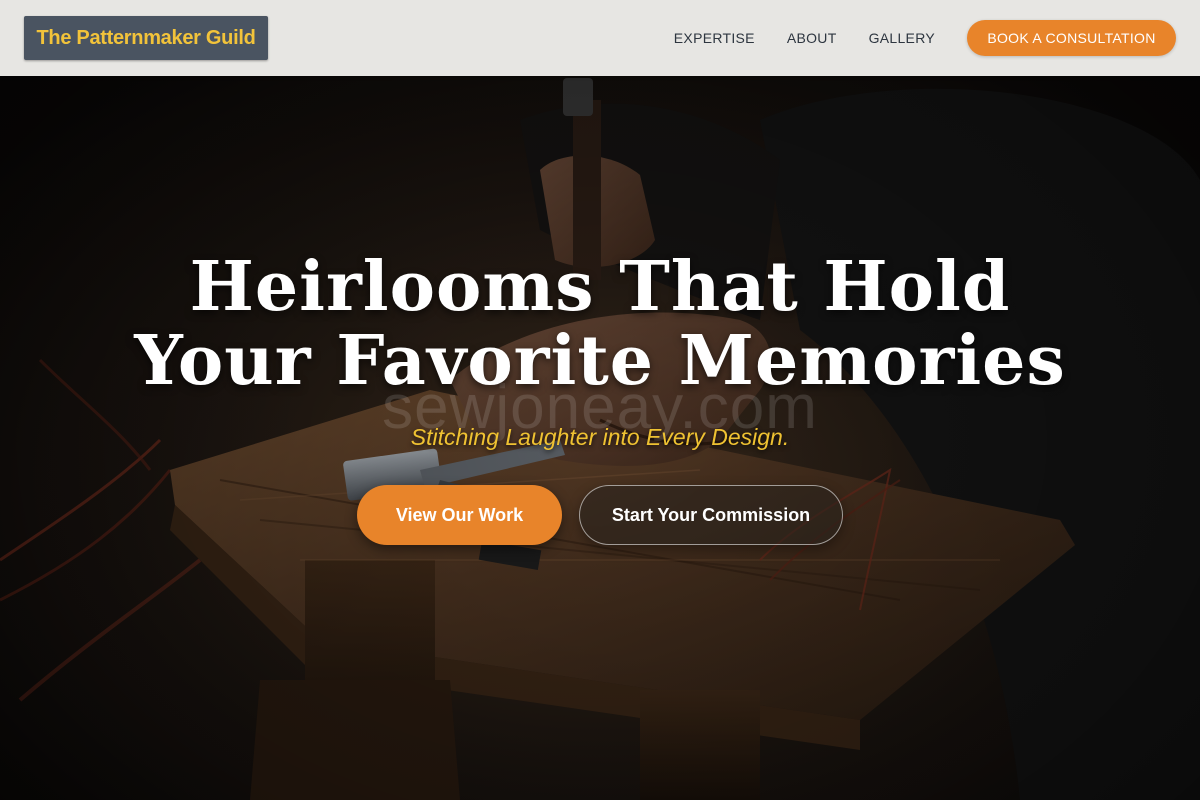 This screenshot has width=1200, height=800. I want to click on logo-link: The Patternmaker Guild, so click(146, 38).